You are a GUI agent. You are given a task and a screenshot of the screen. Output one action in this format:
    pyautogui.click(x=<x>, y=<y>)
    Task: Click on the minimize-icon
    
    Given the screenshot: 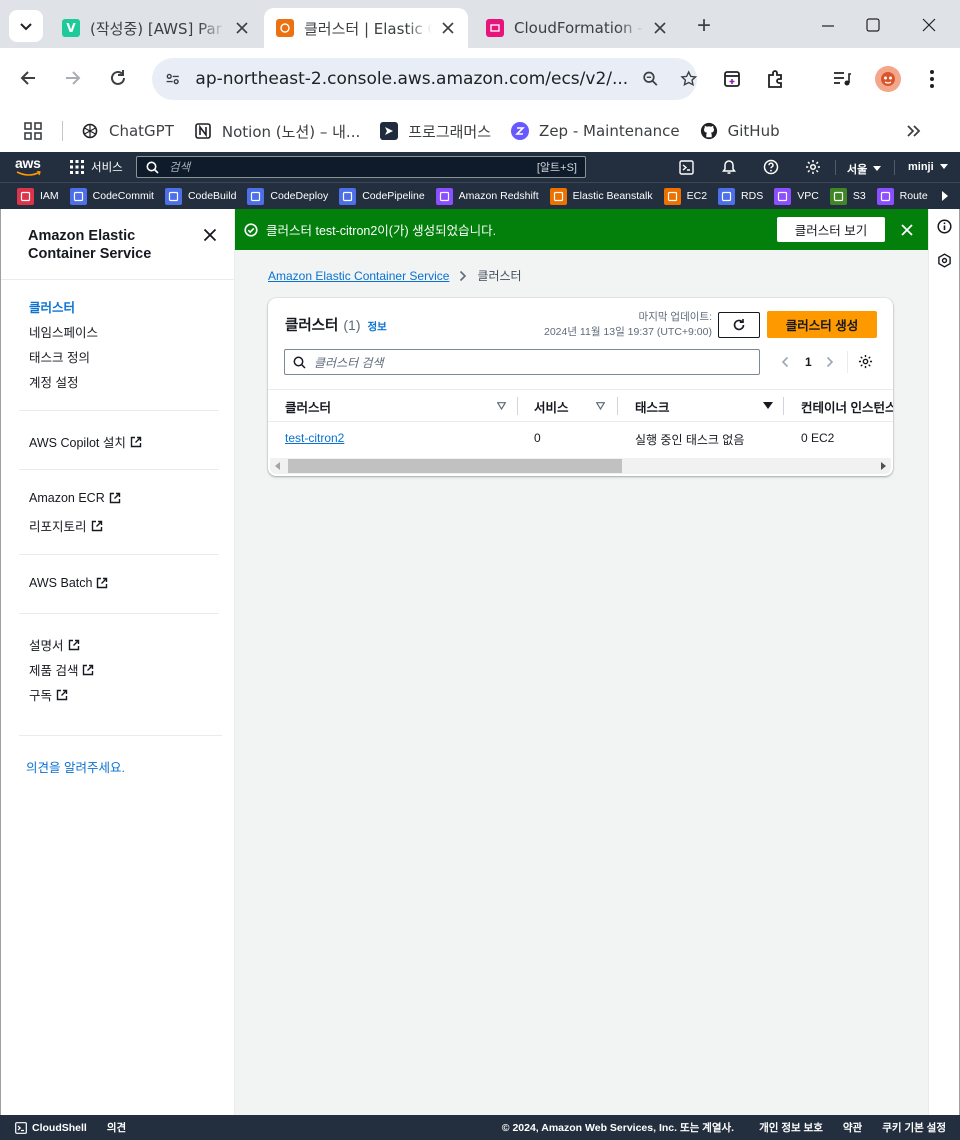 What is the action you would take?
    pyautogui.click(x=828, y=26)
    